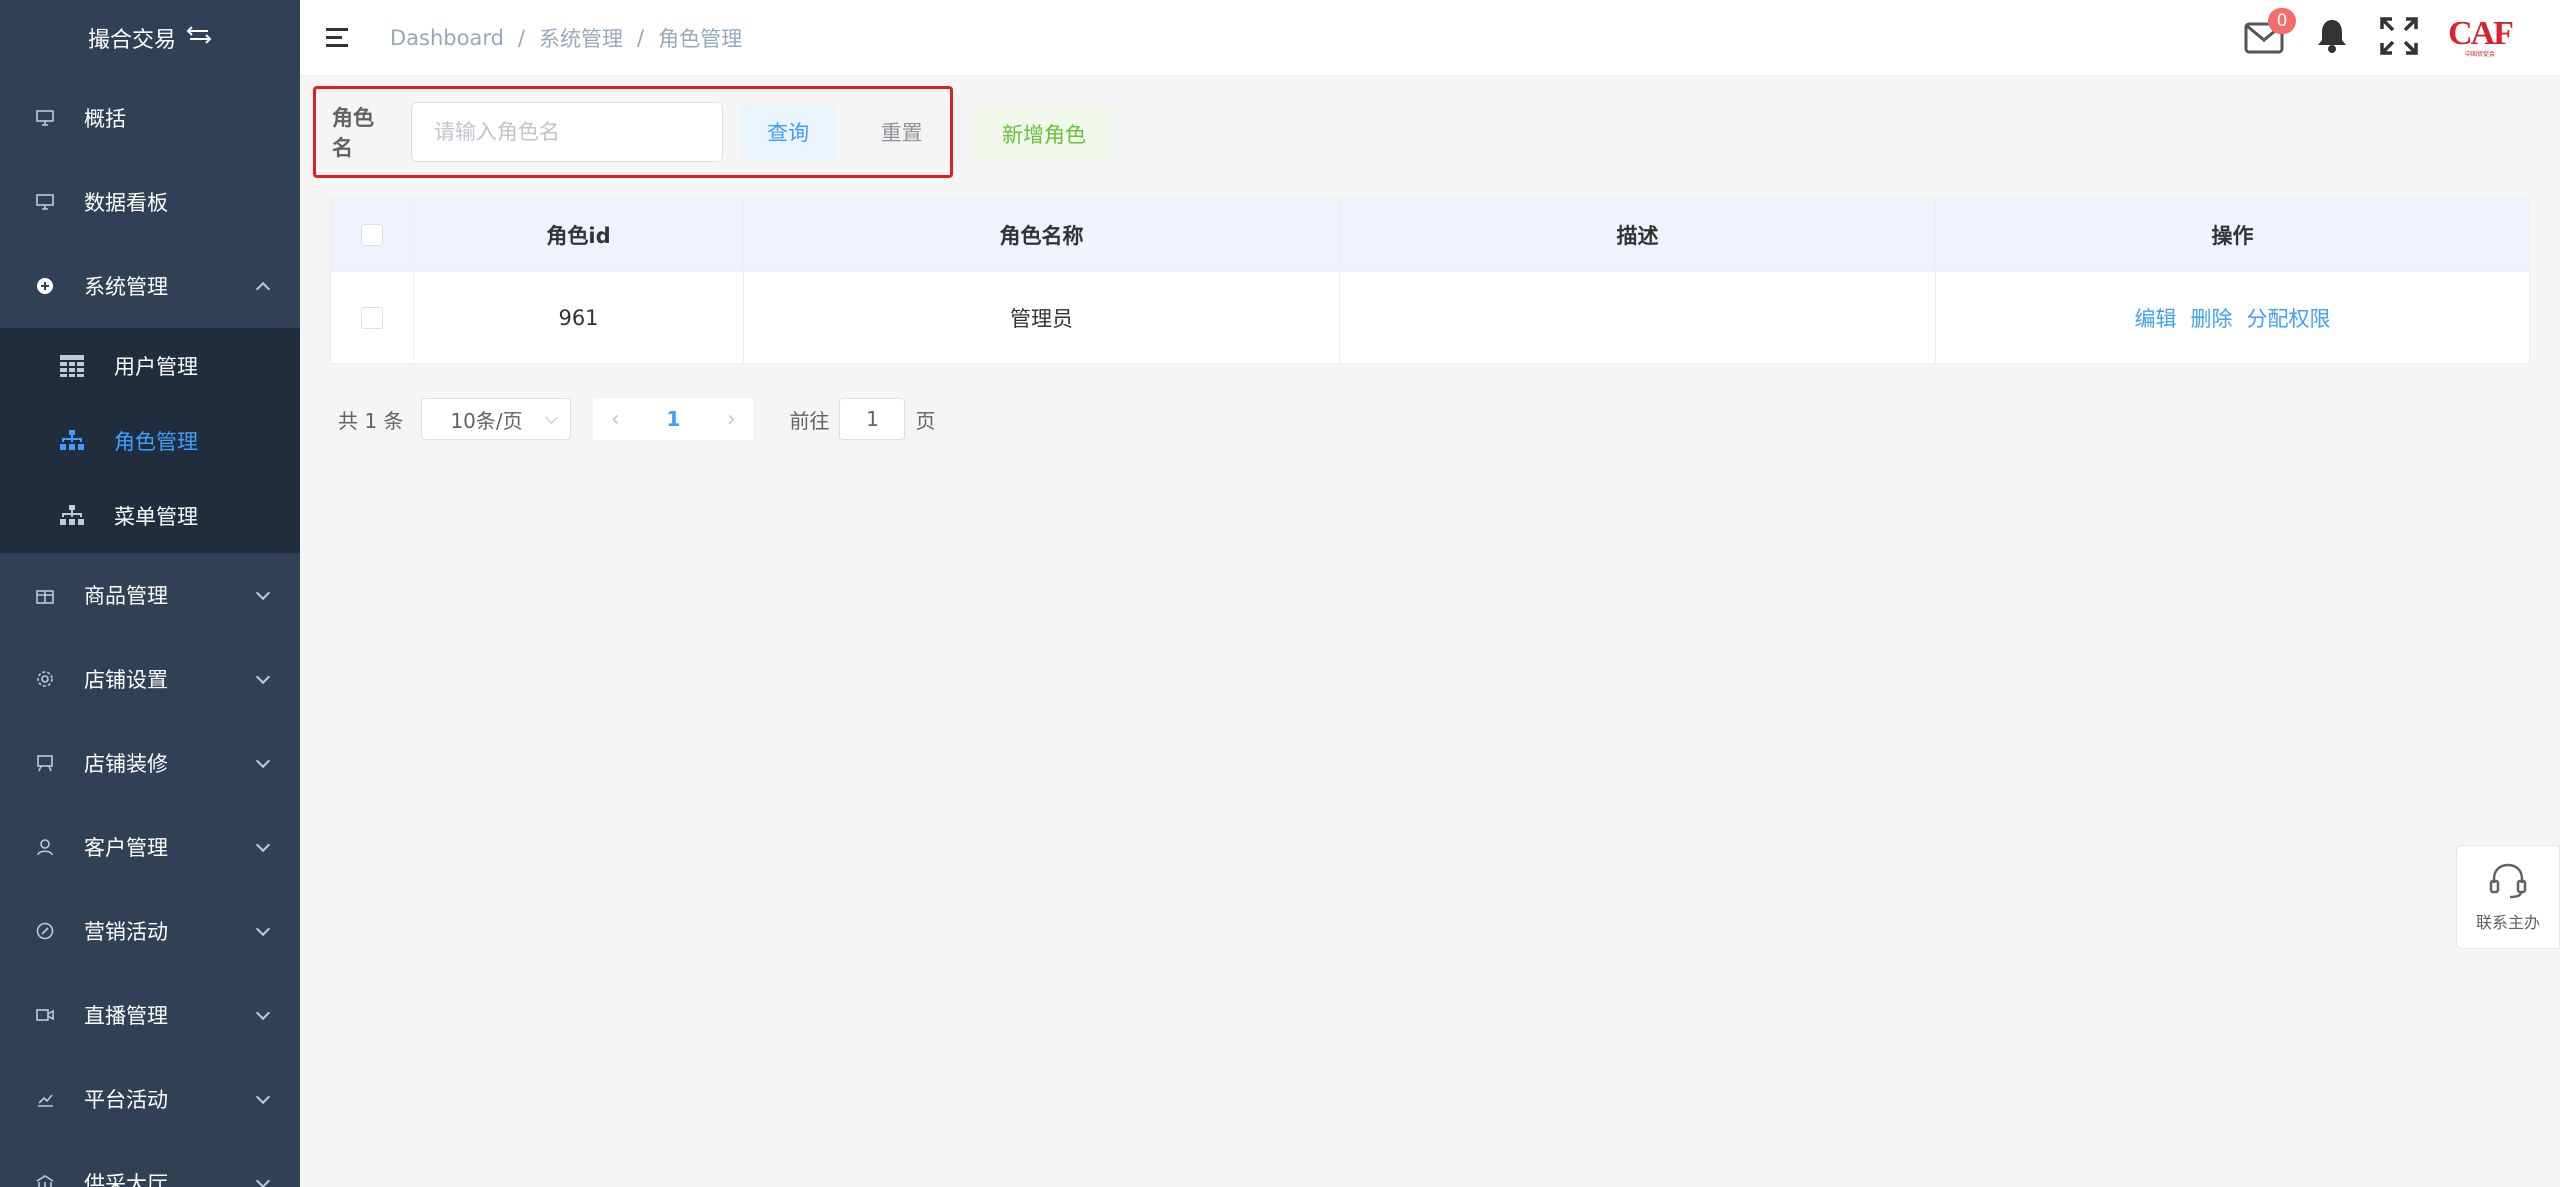  I want to click on sidebar-item-menus: 菜单管理, so click(150, 515).